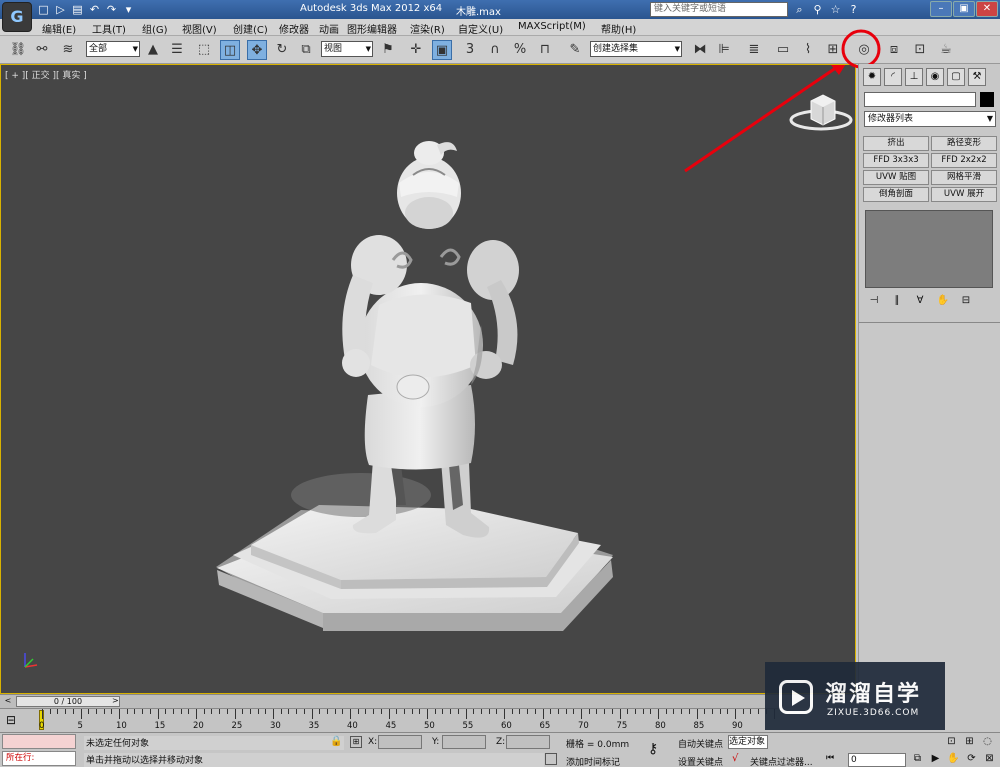 This screenshot has width=1000, height=767. Describe the element at coordinates (442, 50) in the screenshot. I see `keyboard-shortcut-override-icon: ▣` at that location.